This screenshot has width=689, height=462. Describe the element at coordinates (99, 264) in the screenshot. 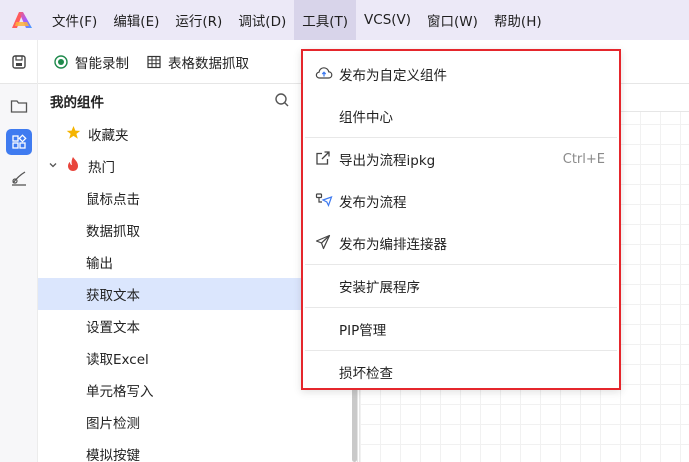

I see `component-label: 输出` at that location.